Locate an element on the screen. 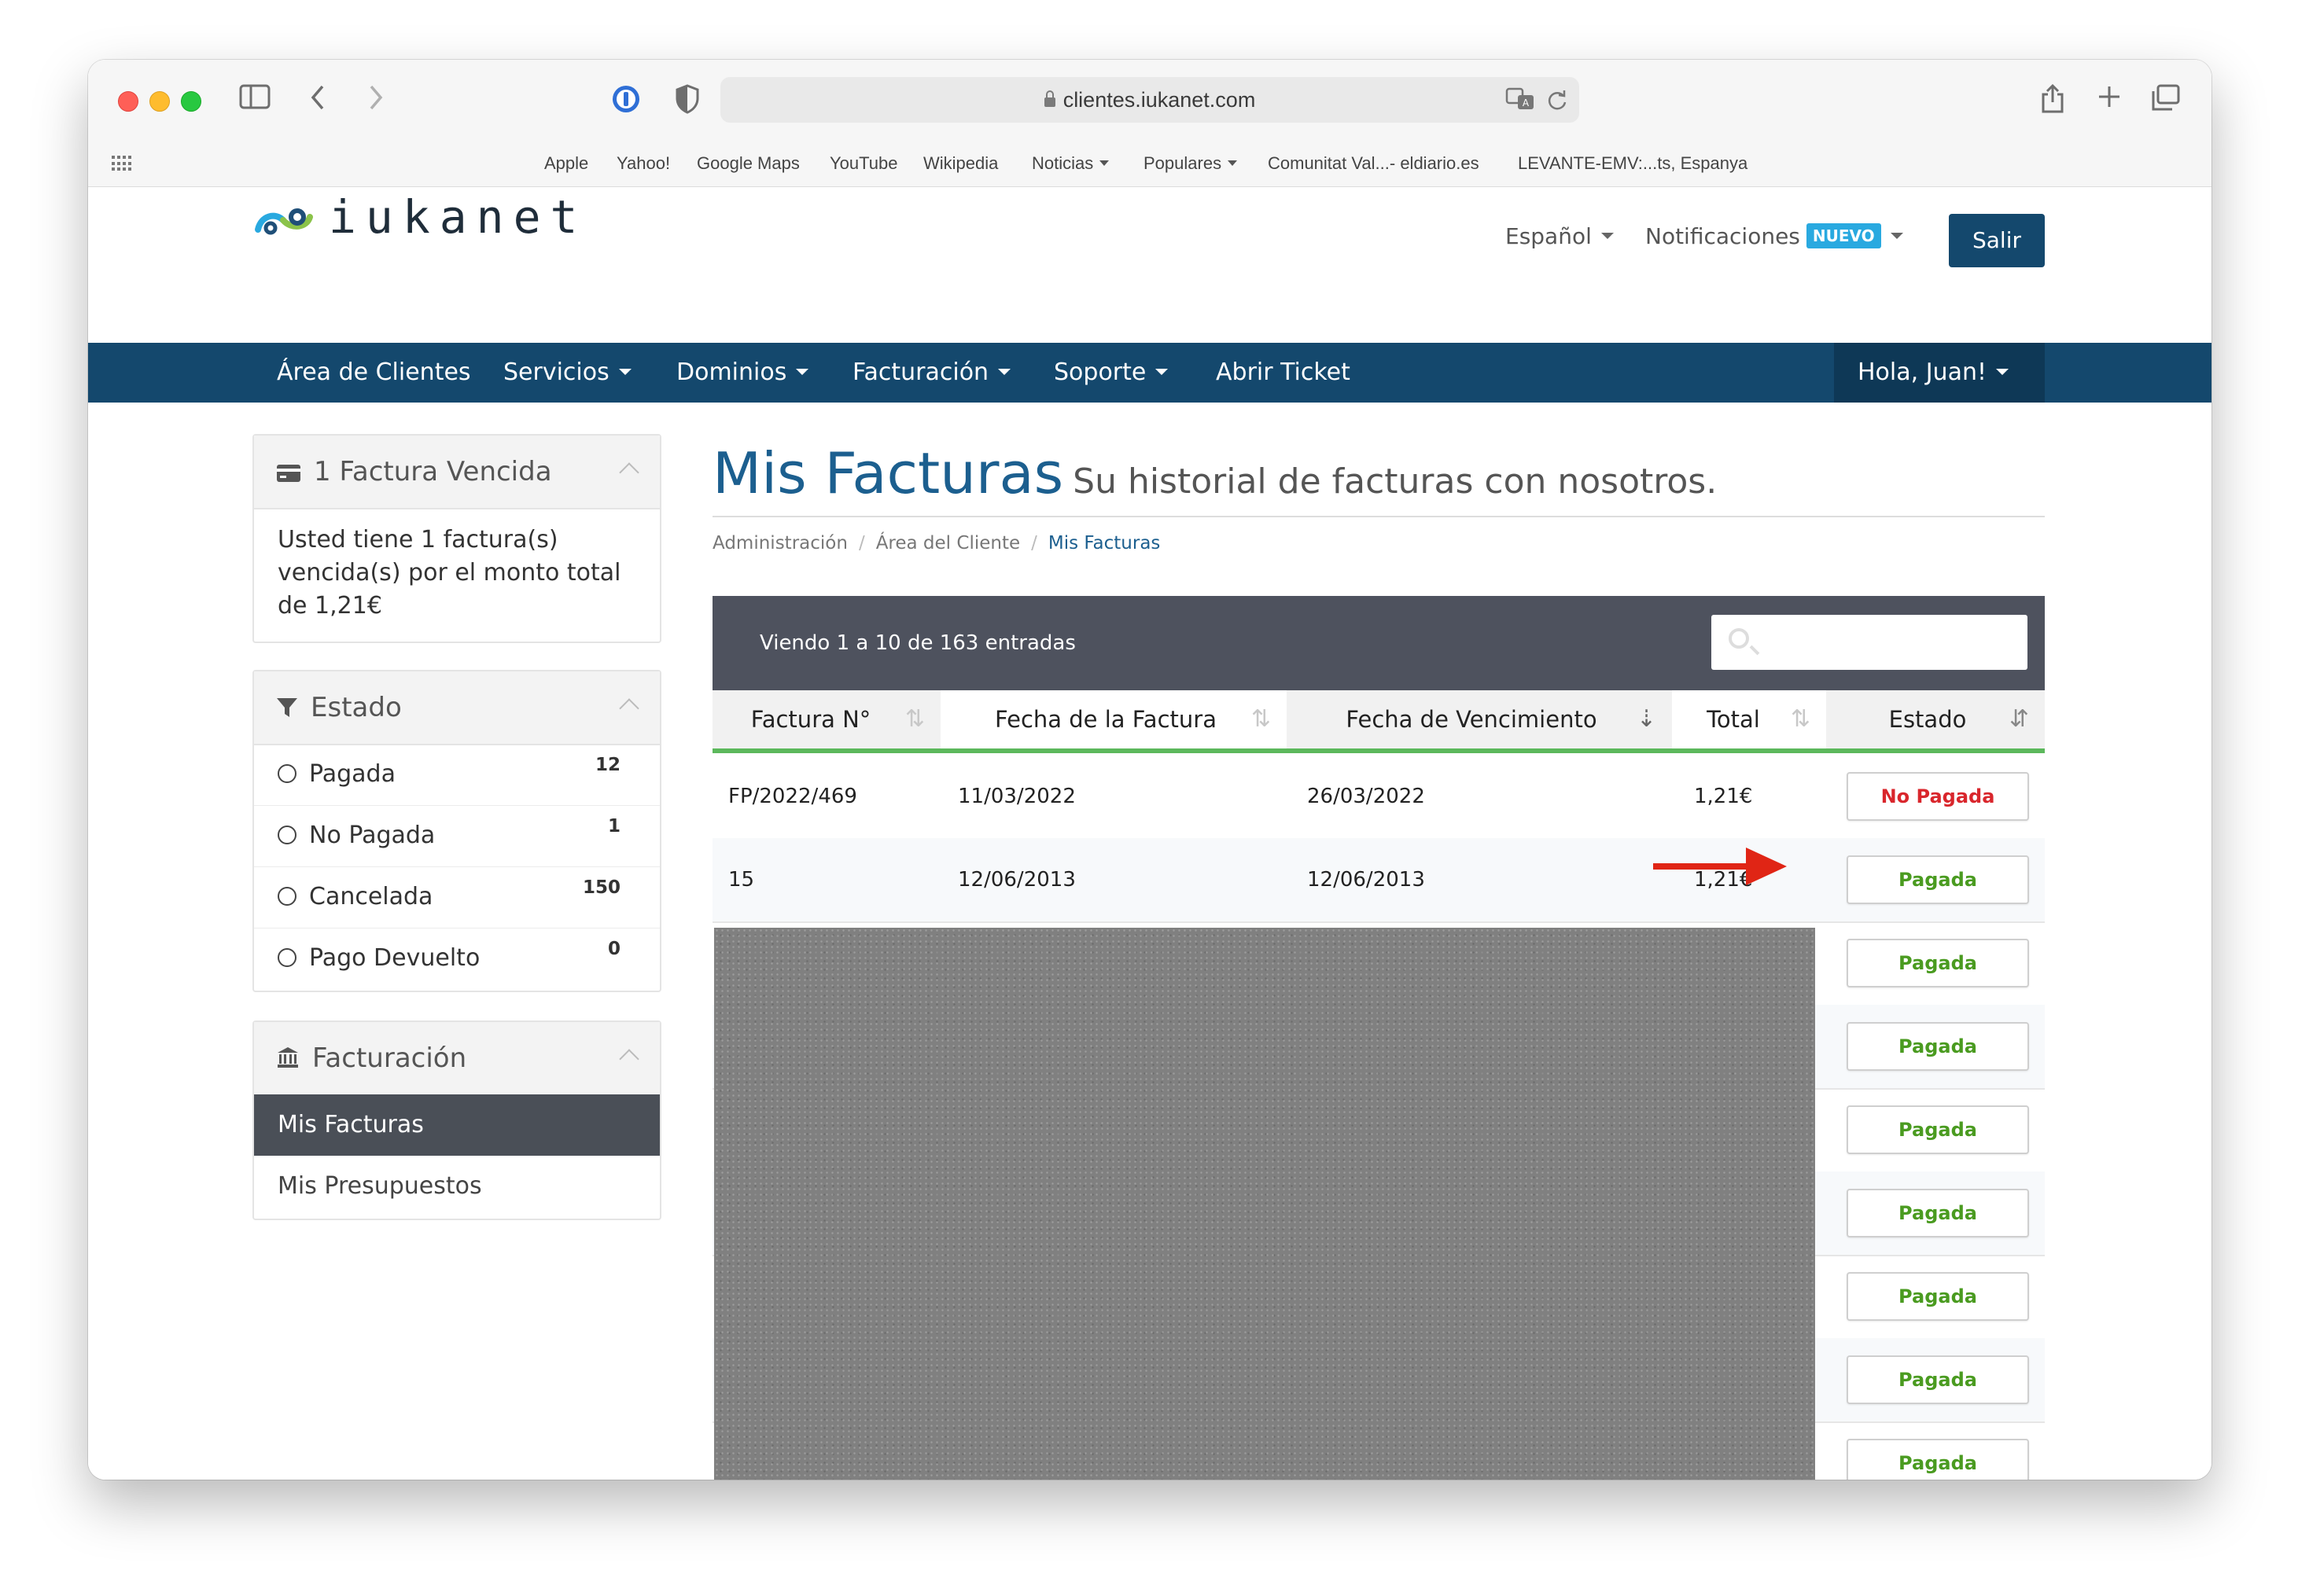 The width and height of the screenshot is (2298, 1596). sidebar-item-label: Mis Presupuestos is located at coordinates (380, 1186).